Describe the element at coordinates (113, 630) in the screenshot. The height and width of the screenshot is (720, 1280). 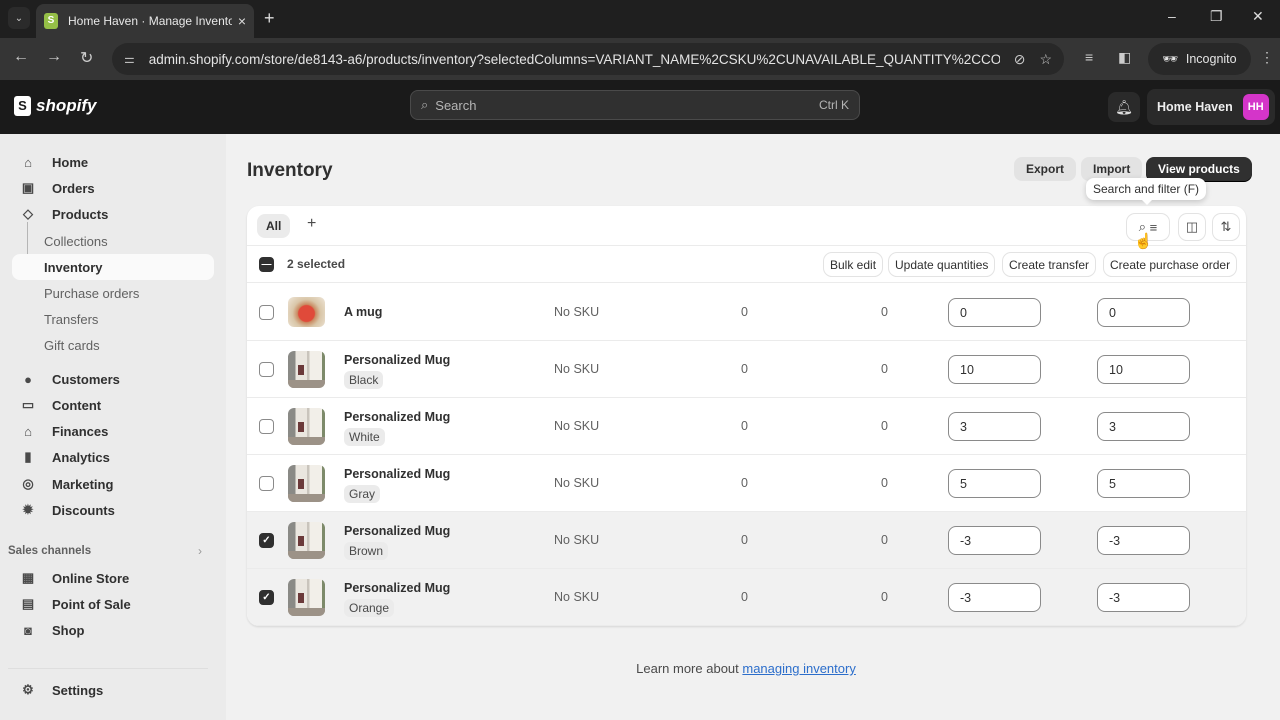
I see `sidebar-item-shop: ◙ Shop` at that location.